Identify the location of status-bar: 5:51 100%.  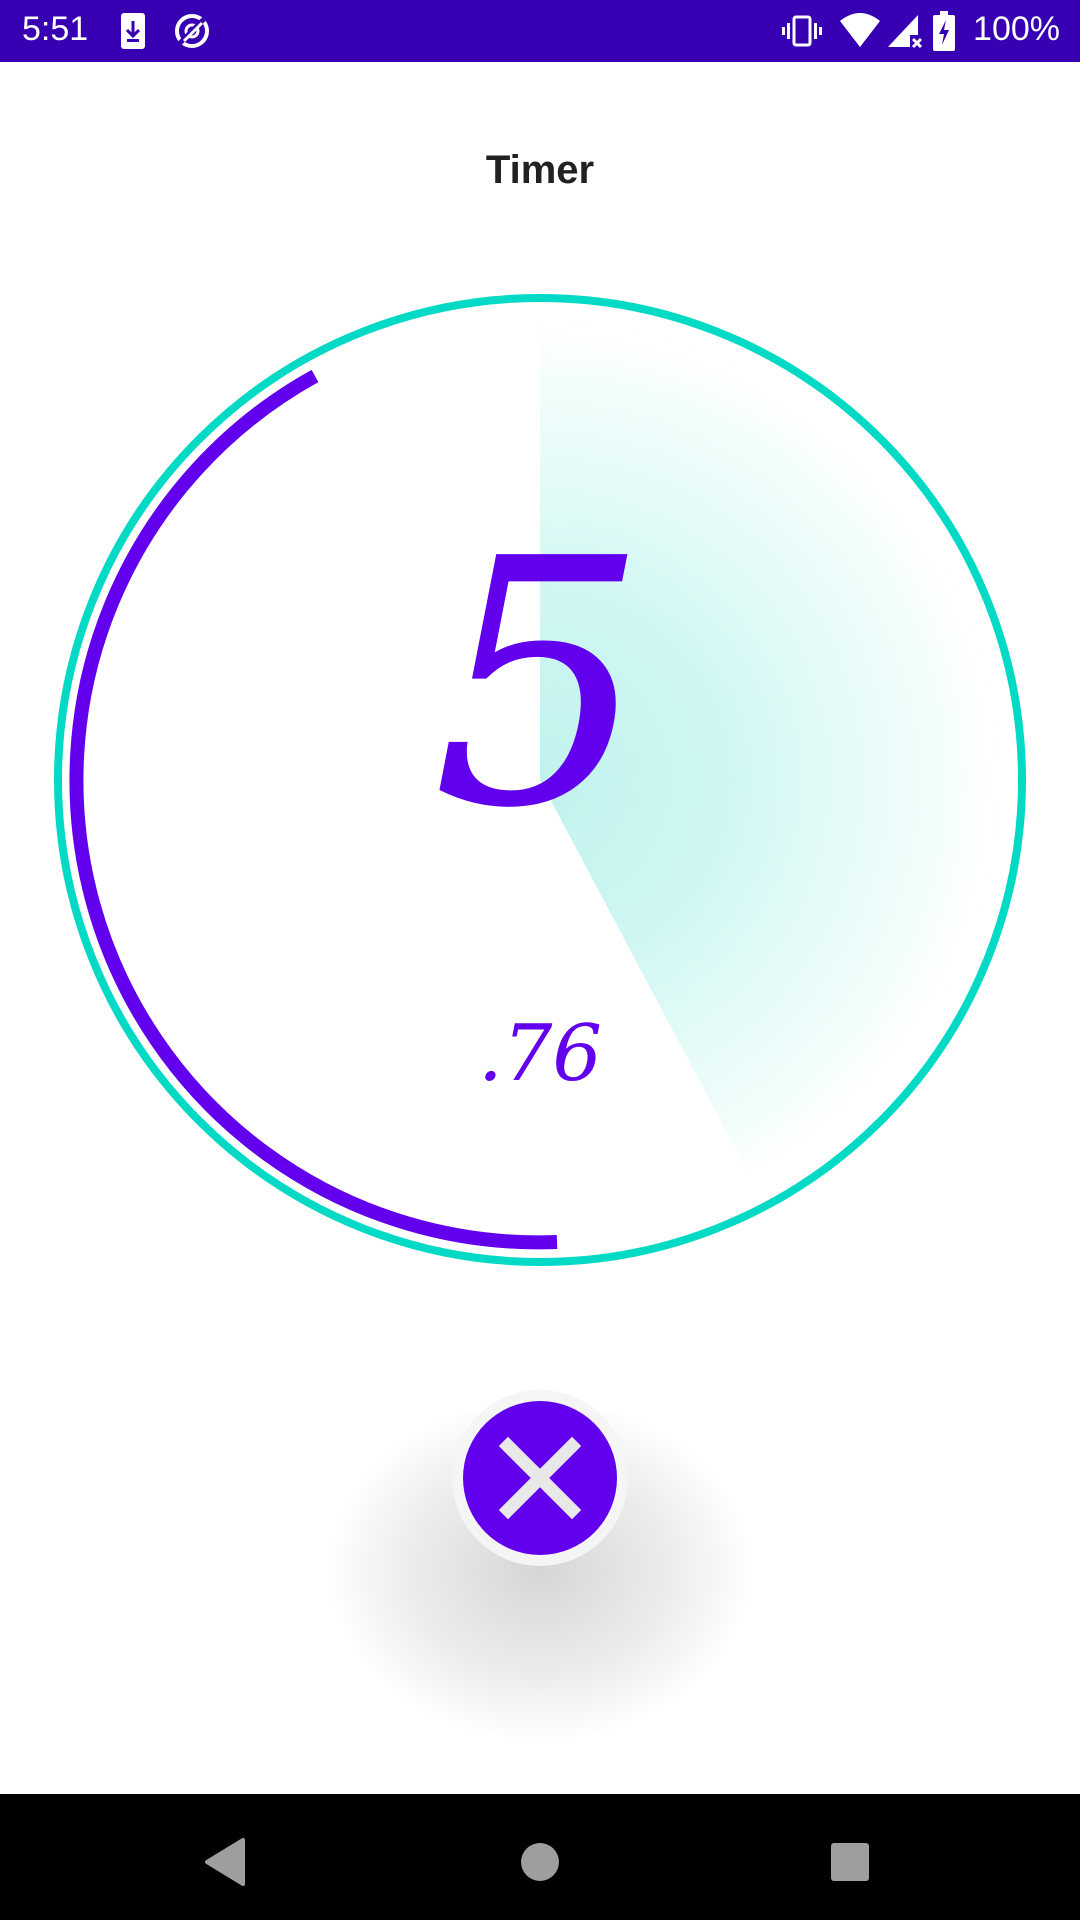
(540, 31).